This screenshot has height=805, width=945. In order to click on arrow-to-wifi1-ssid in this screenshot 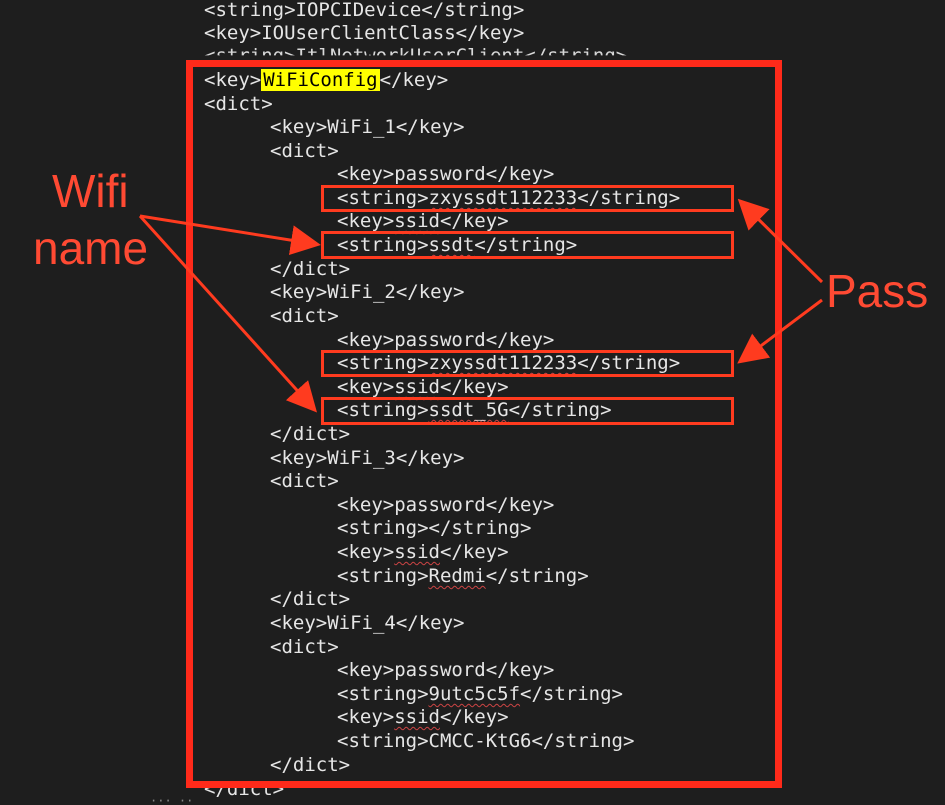, I will do `click(230, 235)`.